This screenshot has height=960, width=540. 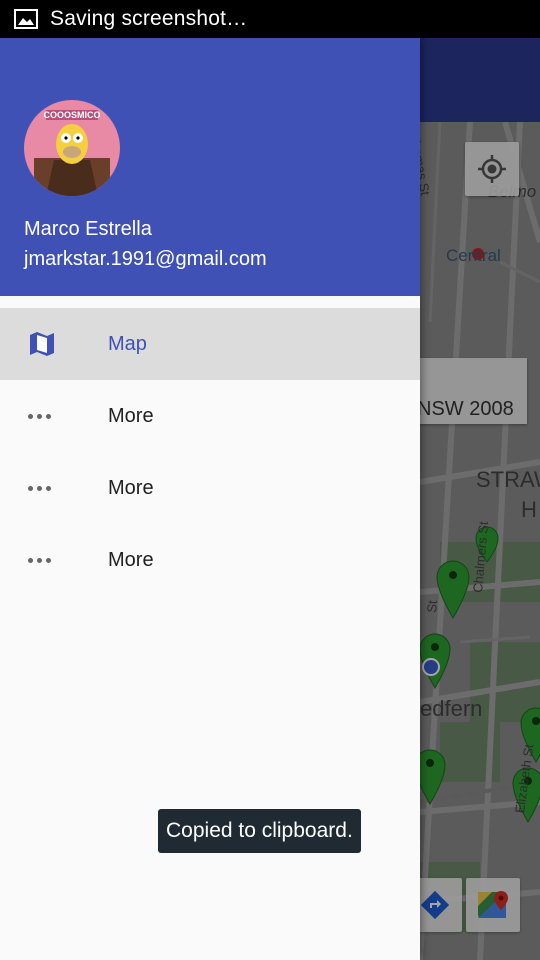 I want to click on avatar: COOOSMICO, so click(x=72, y=148).